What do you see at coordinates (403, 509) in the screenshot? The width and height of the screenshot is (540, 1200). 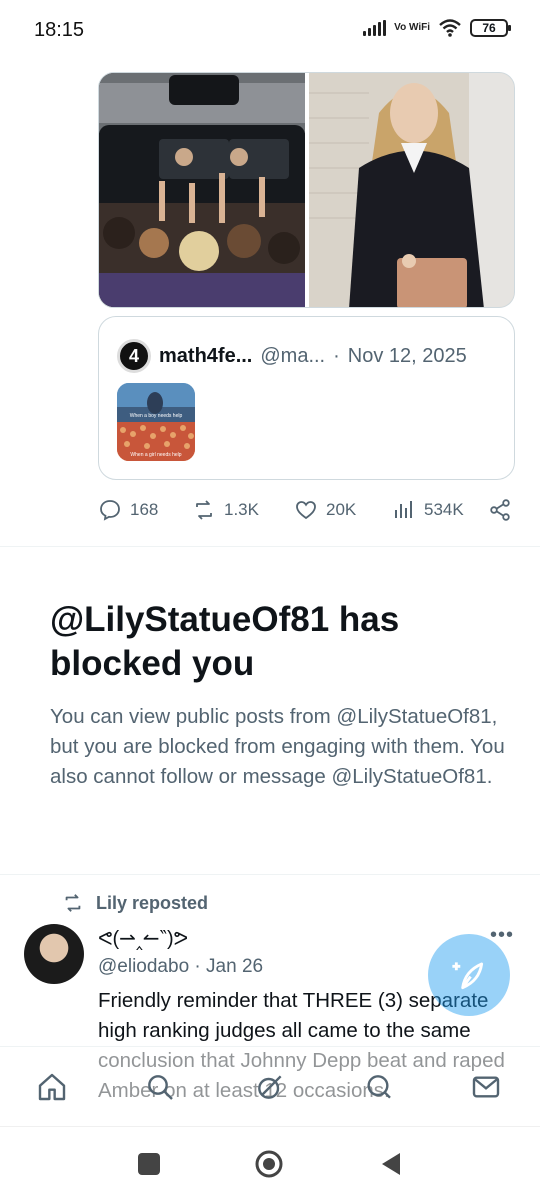 I see `views-icon` at bounding box center [403, 509].